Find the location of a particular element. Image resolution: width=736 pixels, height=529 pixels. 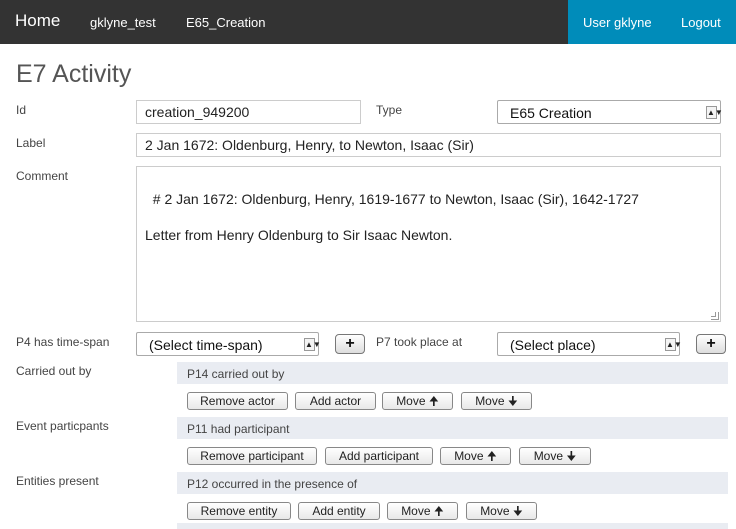

move-up-participant-button: Move 🠉 is located at coordinates (475, 456).